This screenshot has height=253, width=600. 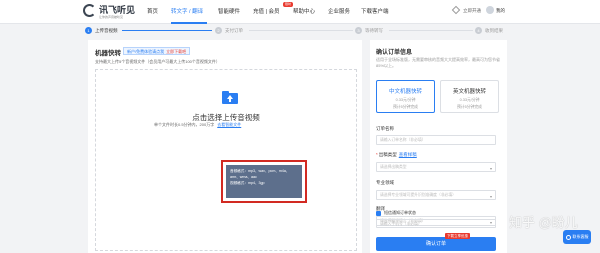 I want to click on step-result: 4 收到结果, so click(x=489, y=30).